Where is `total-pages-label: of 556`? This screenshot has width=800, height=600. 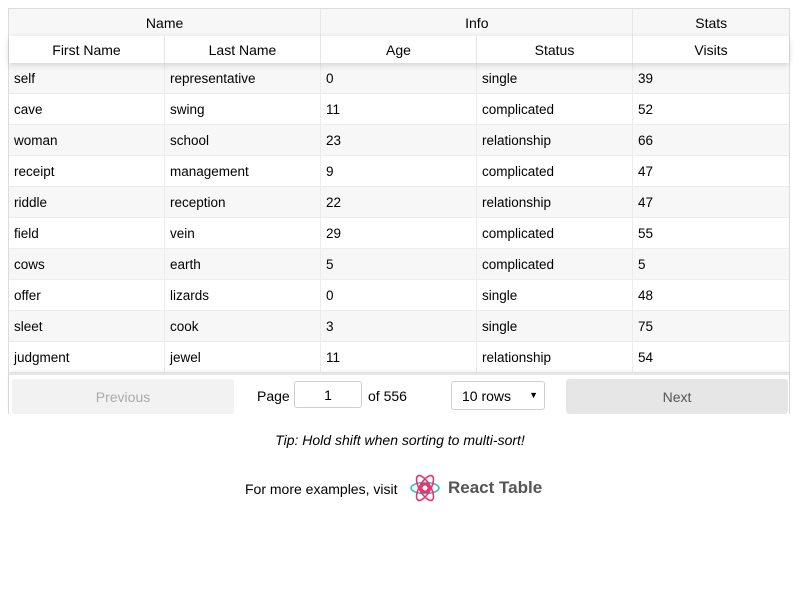
total-pages-label: of 556 is located at coordinates (387, 396).